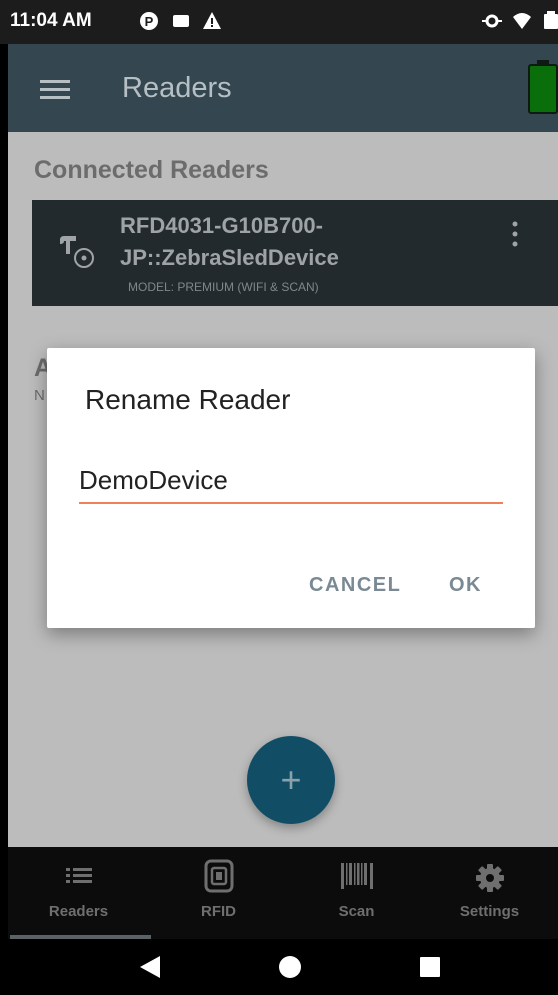 Image resolution: width=558 pixels, height=995 pixels. I want to click on reader-name: RFD4031-G10B700-JP::ZebraSledDevice, so click(229, 241).